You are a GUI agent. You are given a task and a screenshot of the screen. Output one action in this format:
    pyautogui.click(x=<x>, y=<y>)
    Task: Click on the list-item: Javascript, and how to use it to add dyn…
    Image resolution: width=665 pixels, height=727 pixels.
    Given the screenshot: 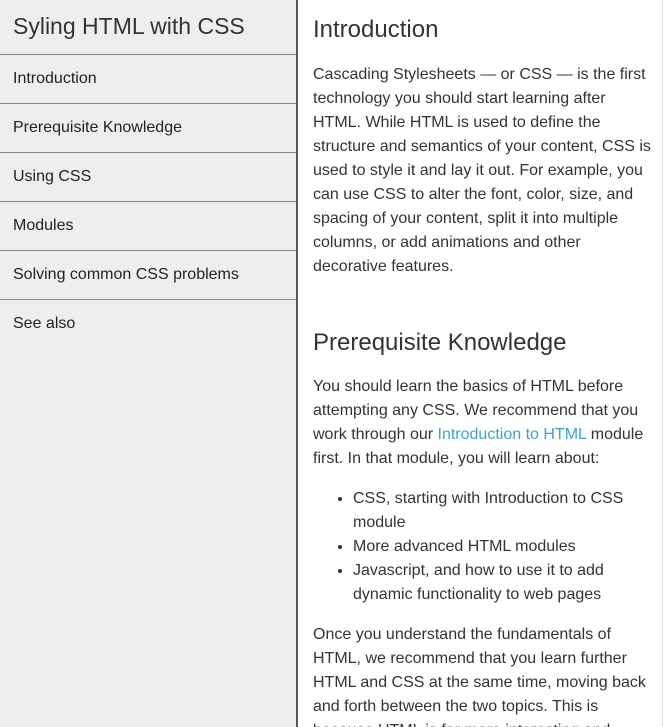 What is the action you would take?
    pyautogui.click(x=503, y=583)
    